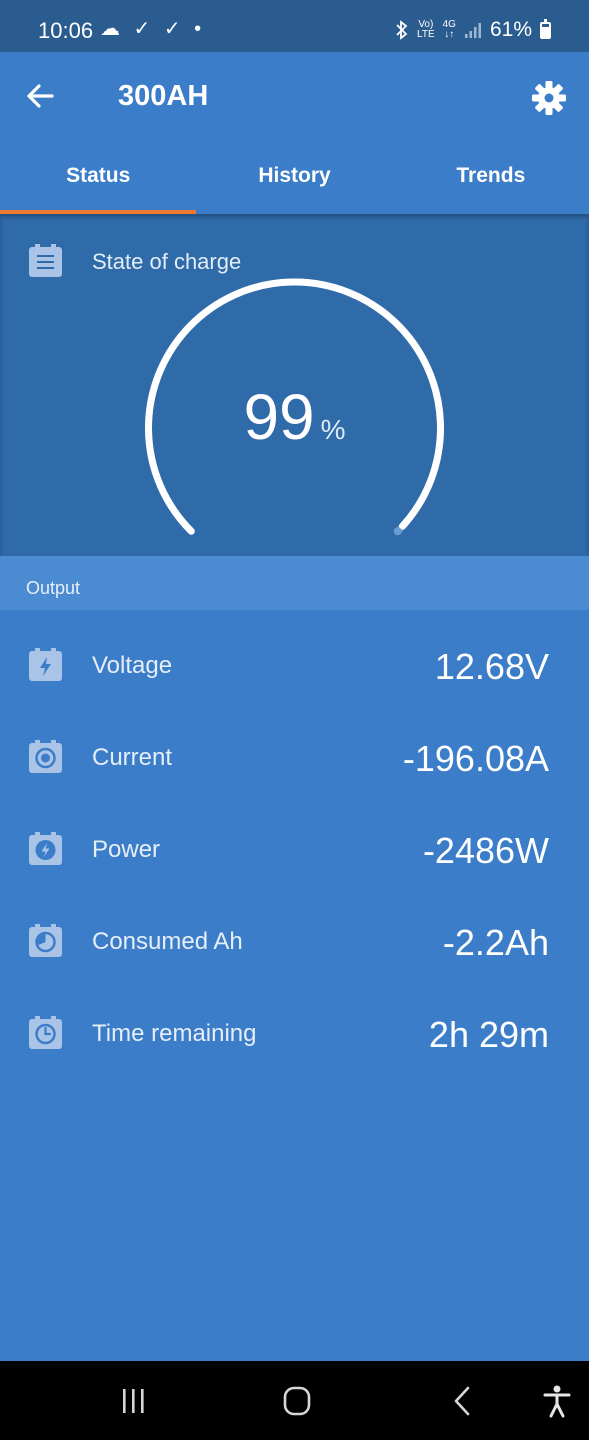  I want to click on list-item-current: Current -196.08A, so click(294, 750).